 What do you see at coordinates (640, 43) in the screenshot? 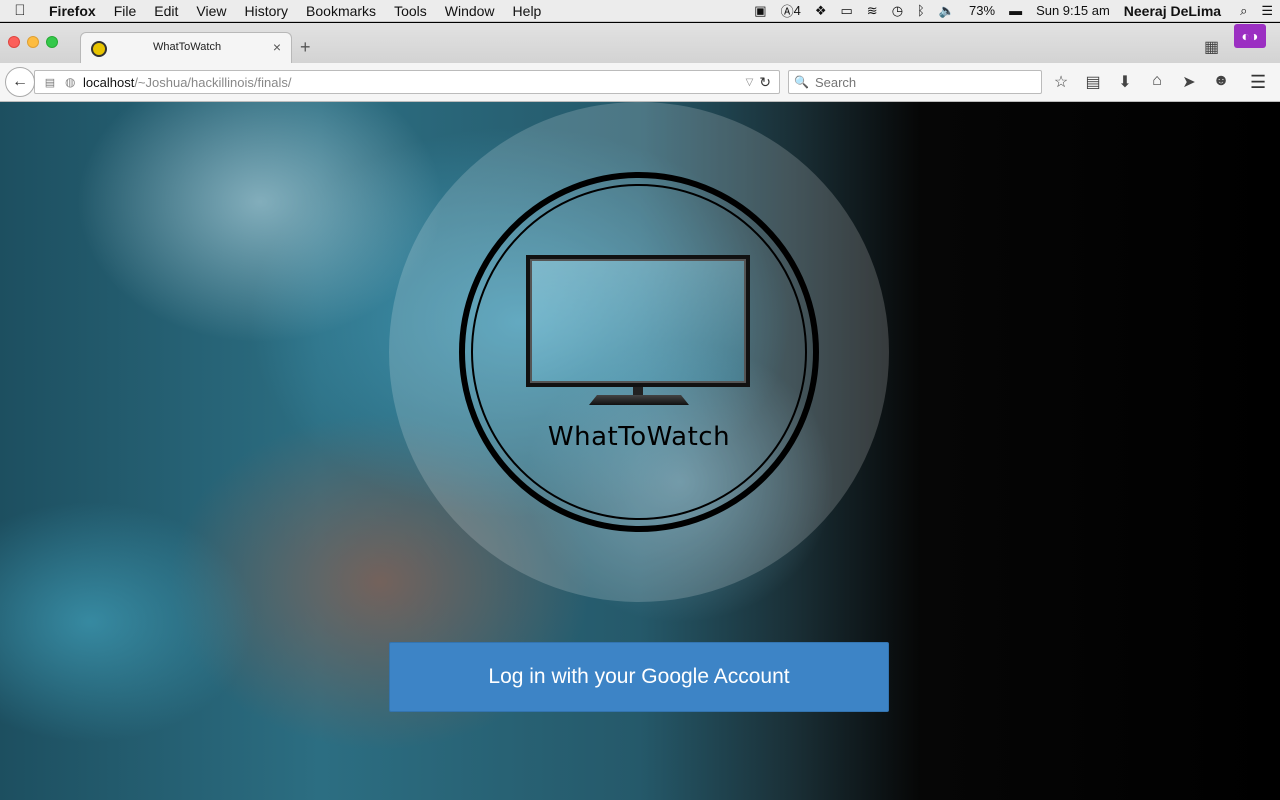
I see `tab-strip: WhatToWatch × + ▦ ◐◑` at bounding box center [640, 43].